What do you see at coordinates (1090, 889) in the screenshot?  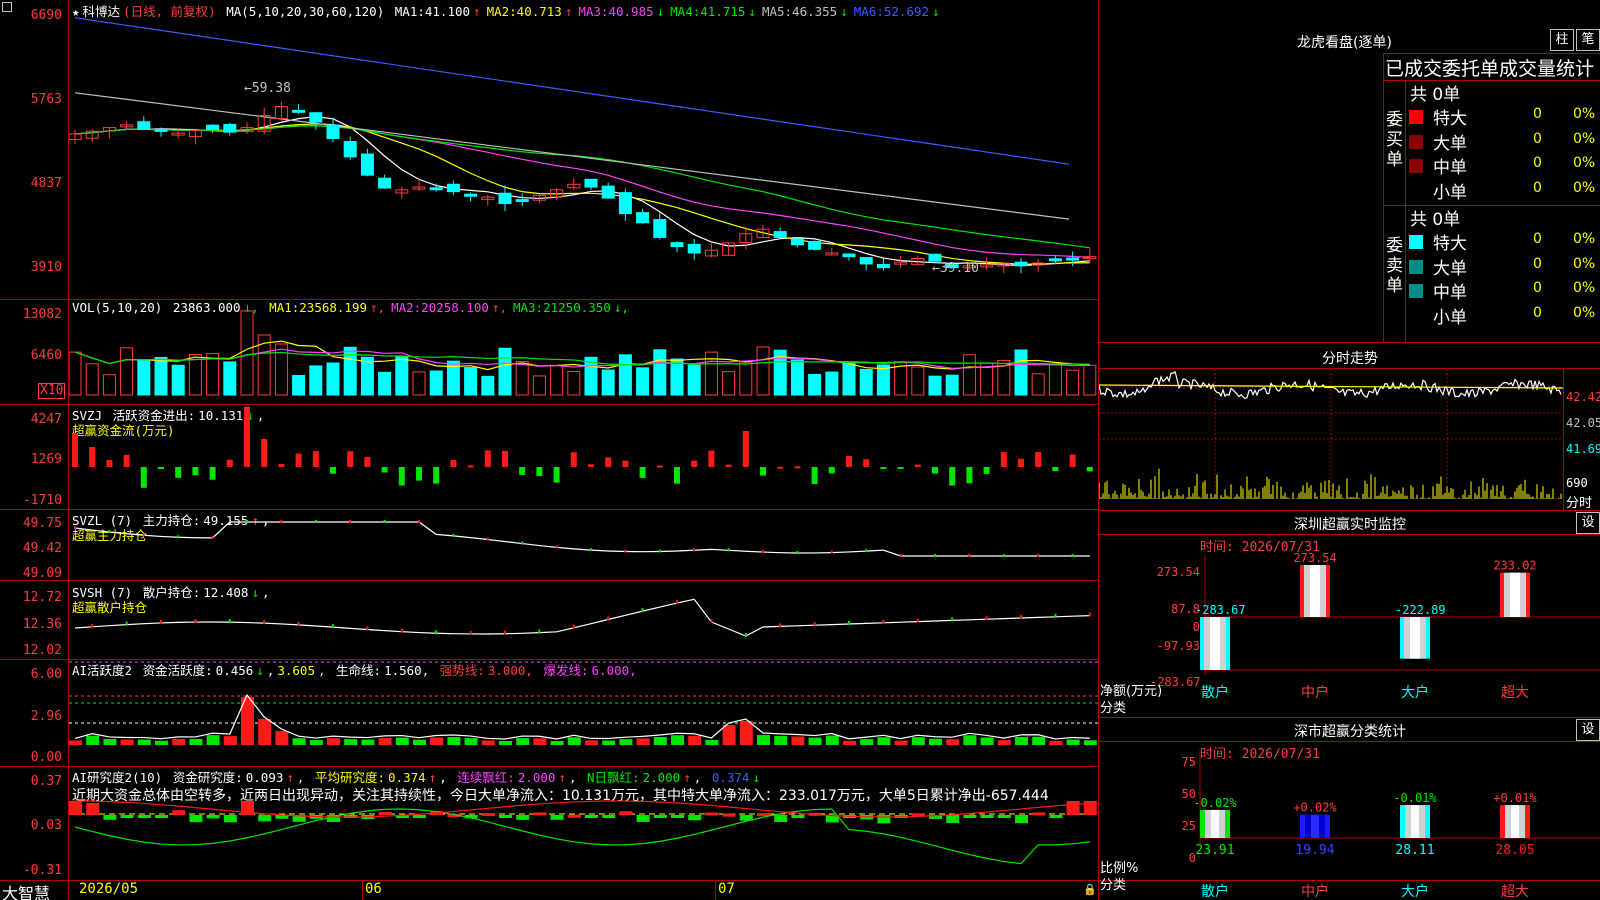 I see `lock-icon: 🔒` at bounding box center [1090, 889].